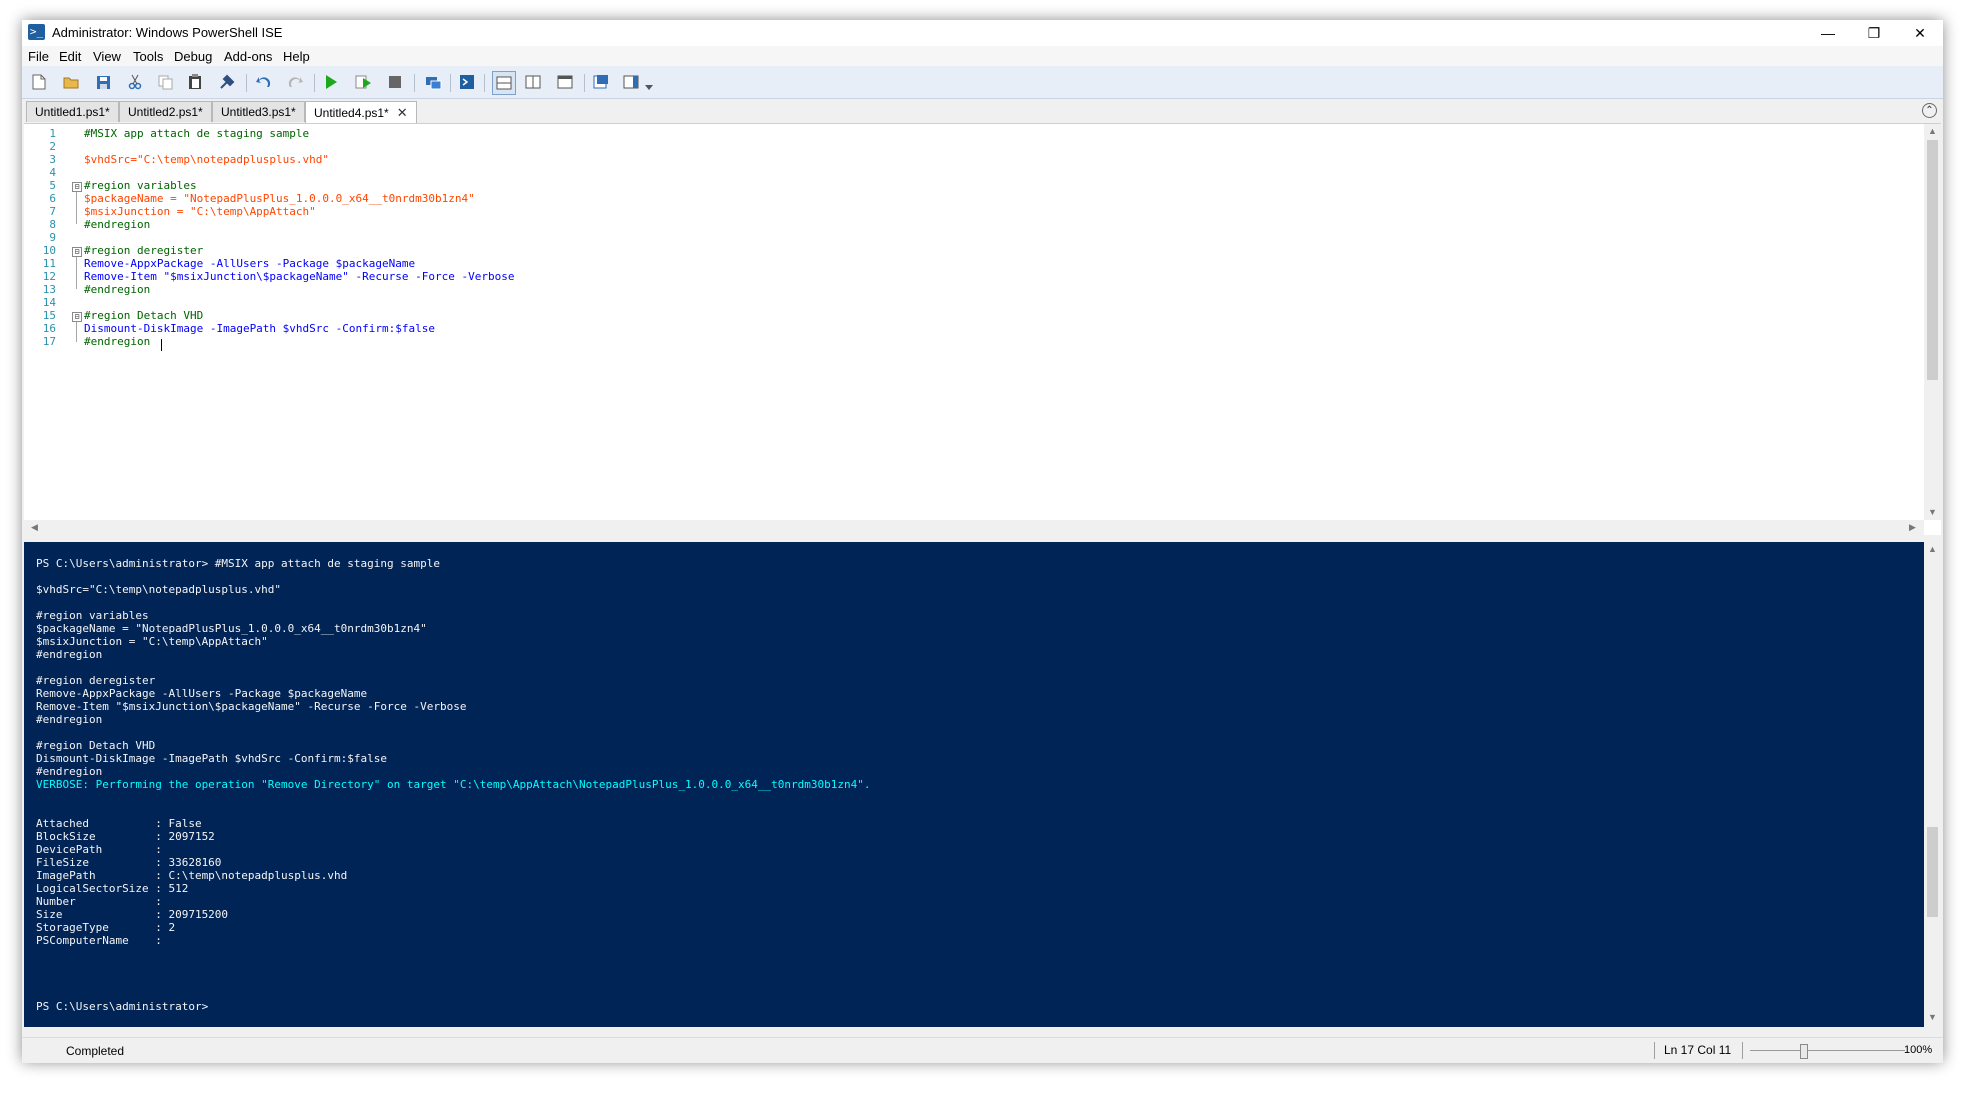  Describe the element at coordinates (161, 345) in the screenshot. I see `text-caret` at that location.